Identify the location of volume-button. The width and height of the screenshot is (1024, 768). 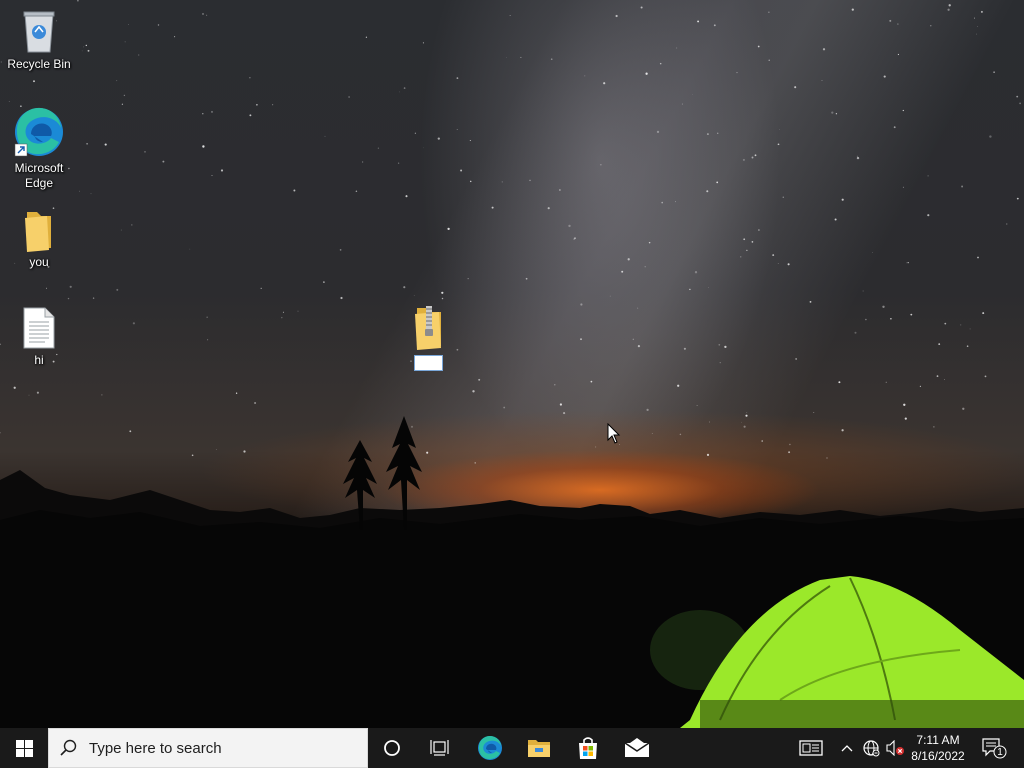
(895, 748).